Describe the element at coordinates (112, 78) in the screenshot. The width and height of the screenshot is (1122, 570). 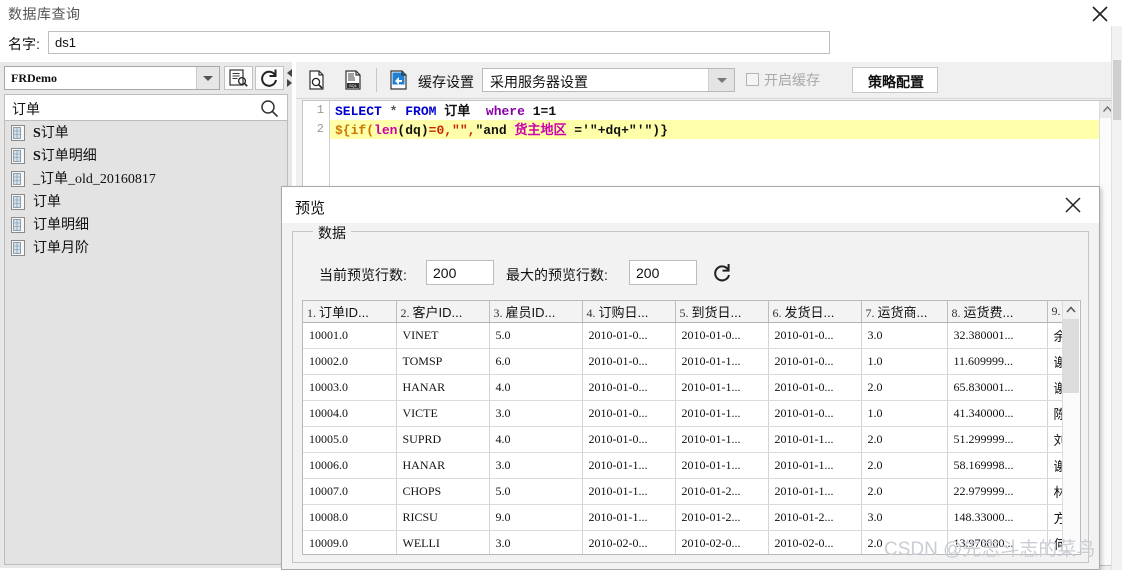
I see `database-select: FRDemo` at that location.